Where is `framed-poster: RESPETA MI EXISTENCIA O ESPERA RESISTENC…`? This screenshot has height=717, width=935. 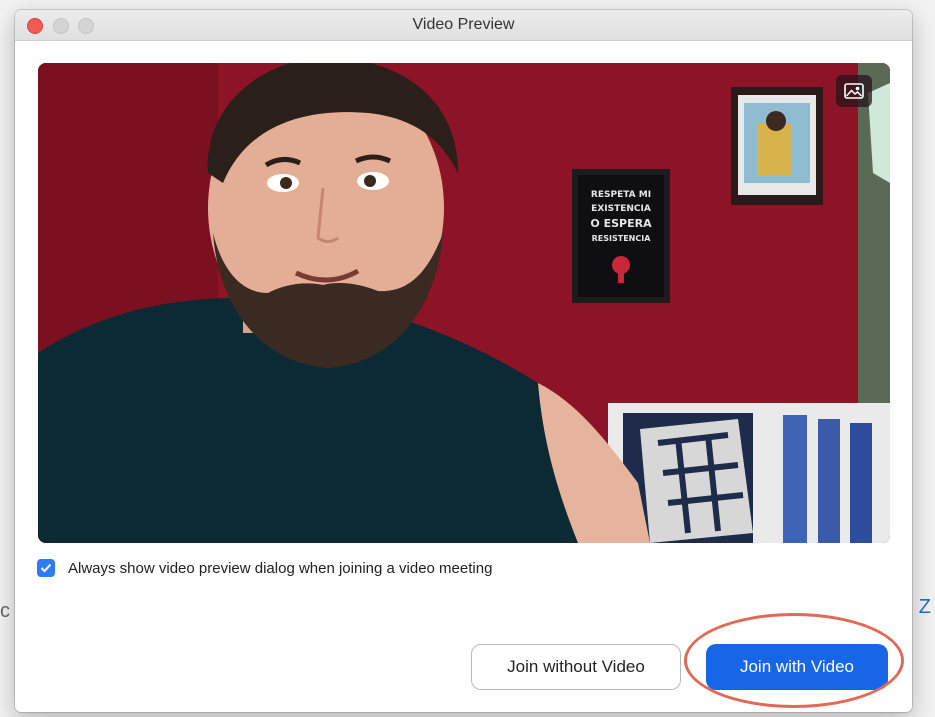
framed-poster: RESPETA MI EXISTENCIA O ESPERA RESISTENC… is located at coordinates (621, 236).